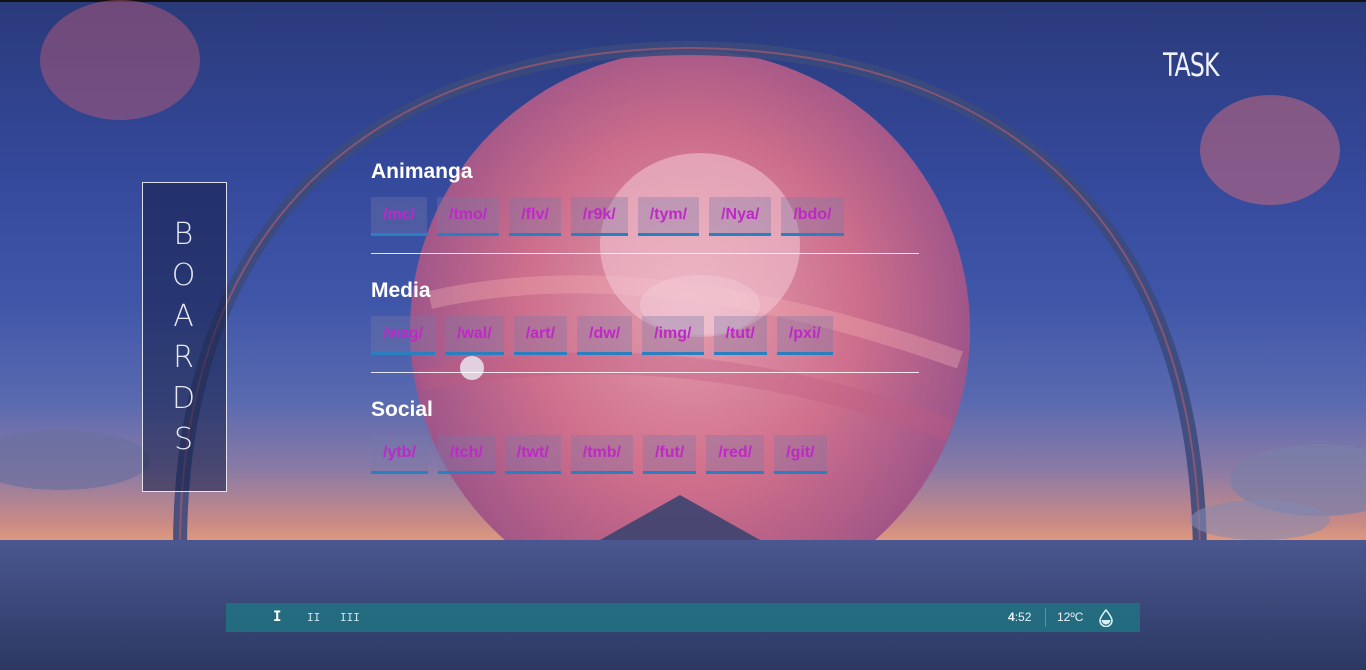 The width and height of the screenshot is (1366, 670). I want to click on section-title: Animanga, so click(422, 171).